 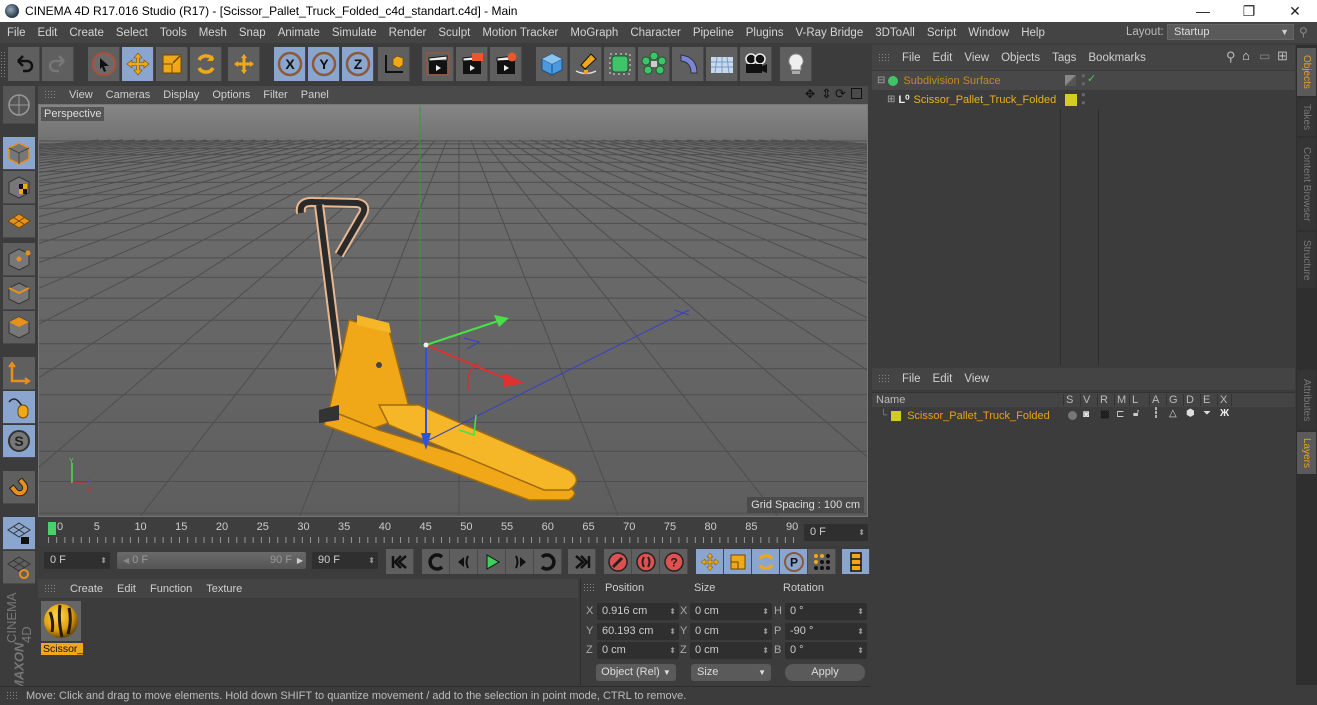 What do you see at coordinates (1083, 80) in the screenshot?
I see `object-row-subdivision-surface: ⊟ Subdivision Surface ● ● ✓` at bounding box center [1083, 80].